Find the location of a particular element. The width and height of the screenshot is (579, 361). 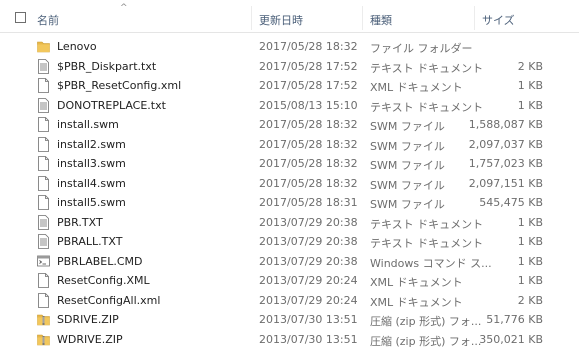

file-name: Lenovo is located at coordinates (77, 46).